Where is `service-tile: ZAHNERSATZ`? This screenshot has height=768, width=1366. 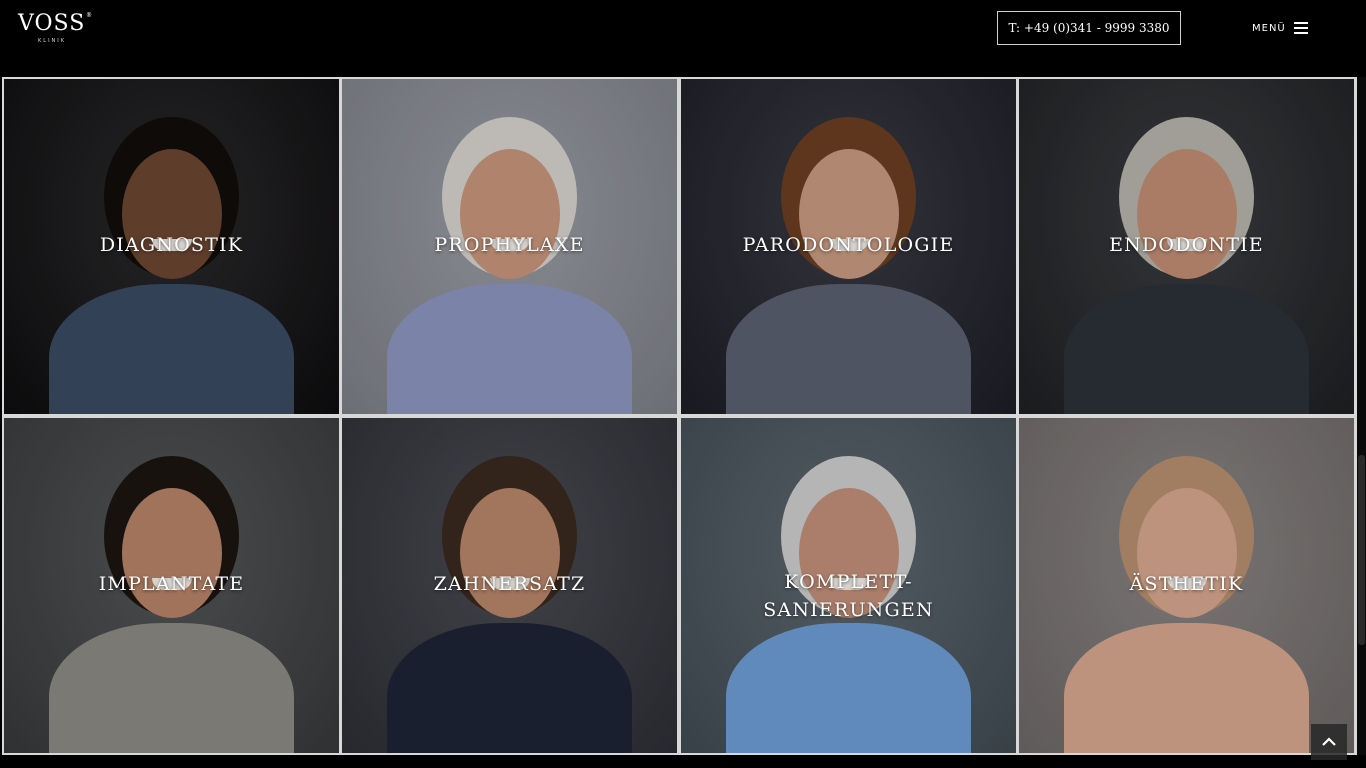
service-tile: ZAHNERSATZ is located at coordinates (509, 585).